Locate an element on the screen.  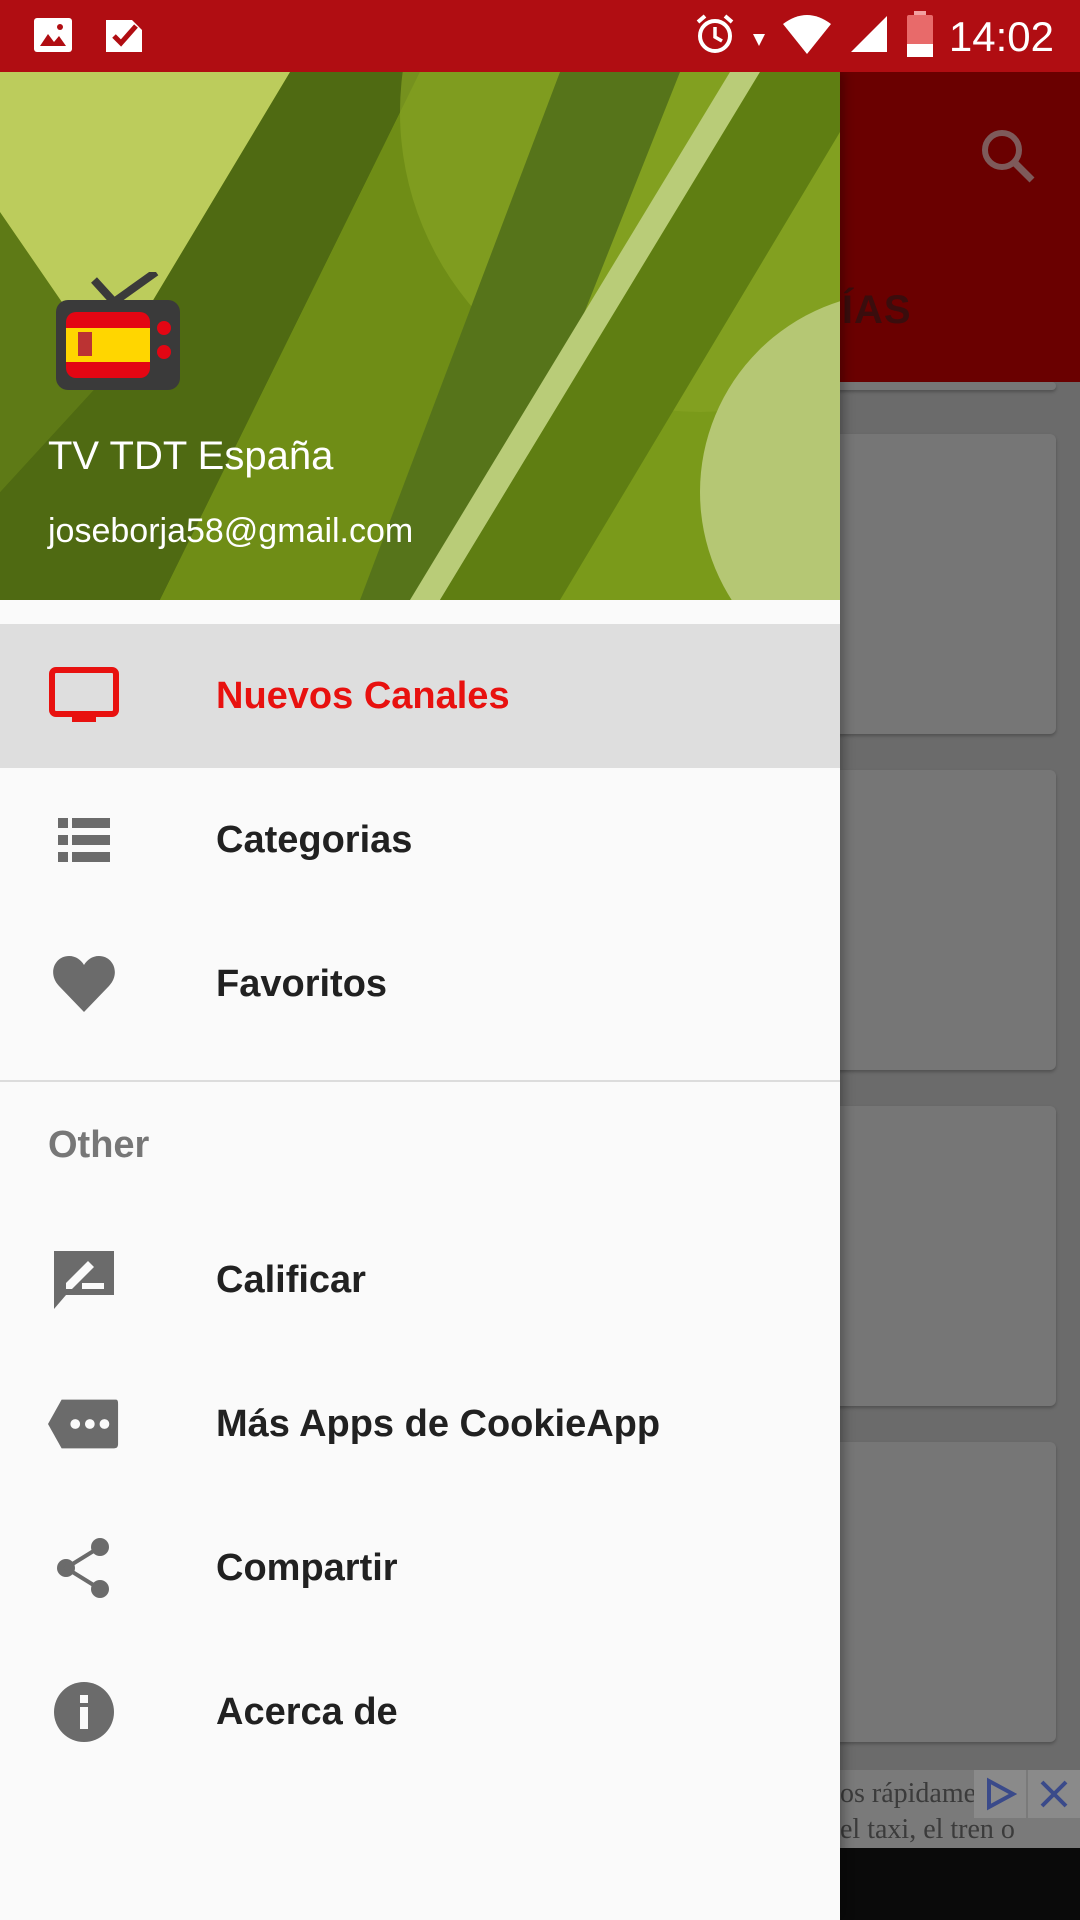
heart-icon is located at coordinates (84, 984).